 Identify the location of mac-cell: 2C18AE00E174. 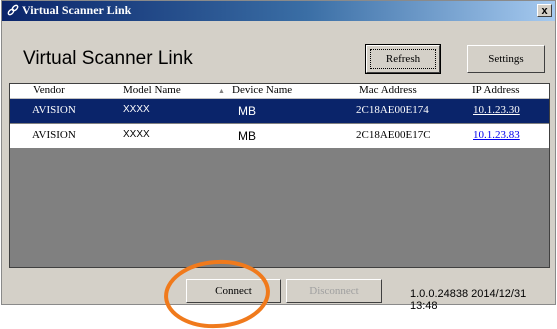
(392, 110).